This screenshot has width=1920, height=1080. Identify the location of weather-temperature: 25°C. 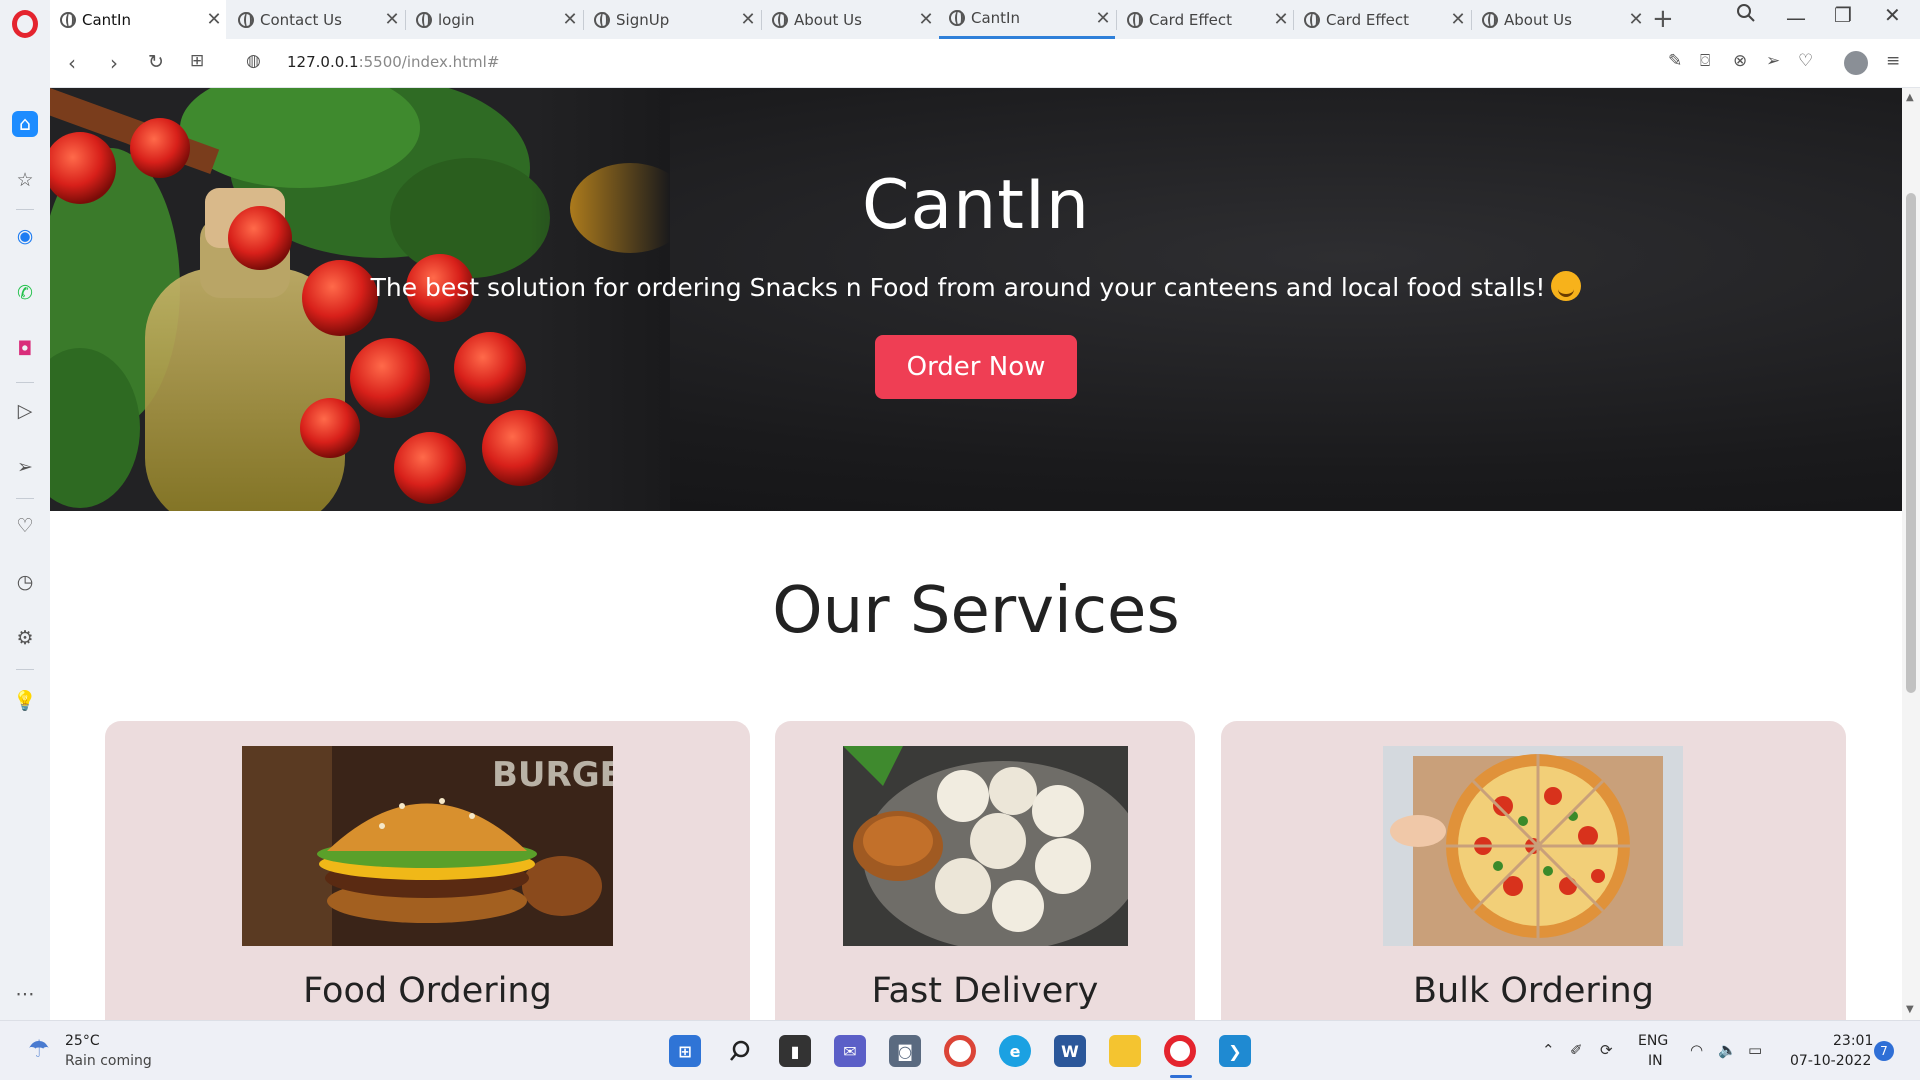
(82, 1041).